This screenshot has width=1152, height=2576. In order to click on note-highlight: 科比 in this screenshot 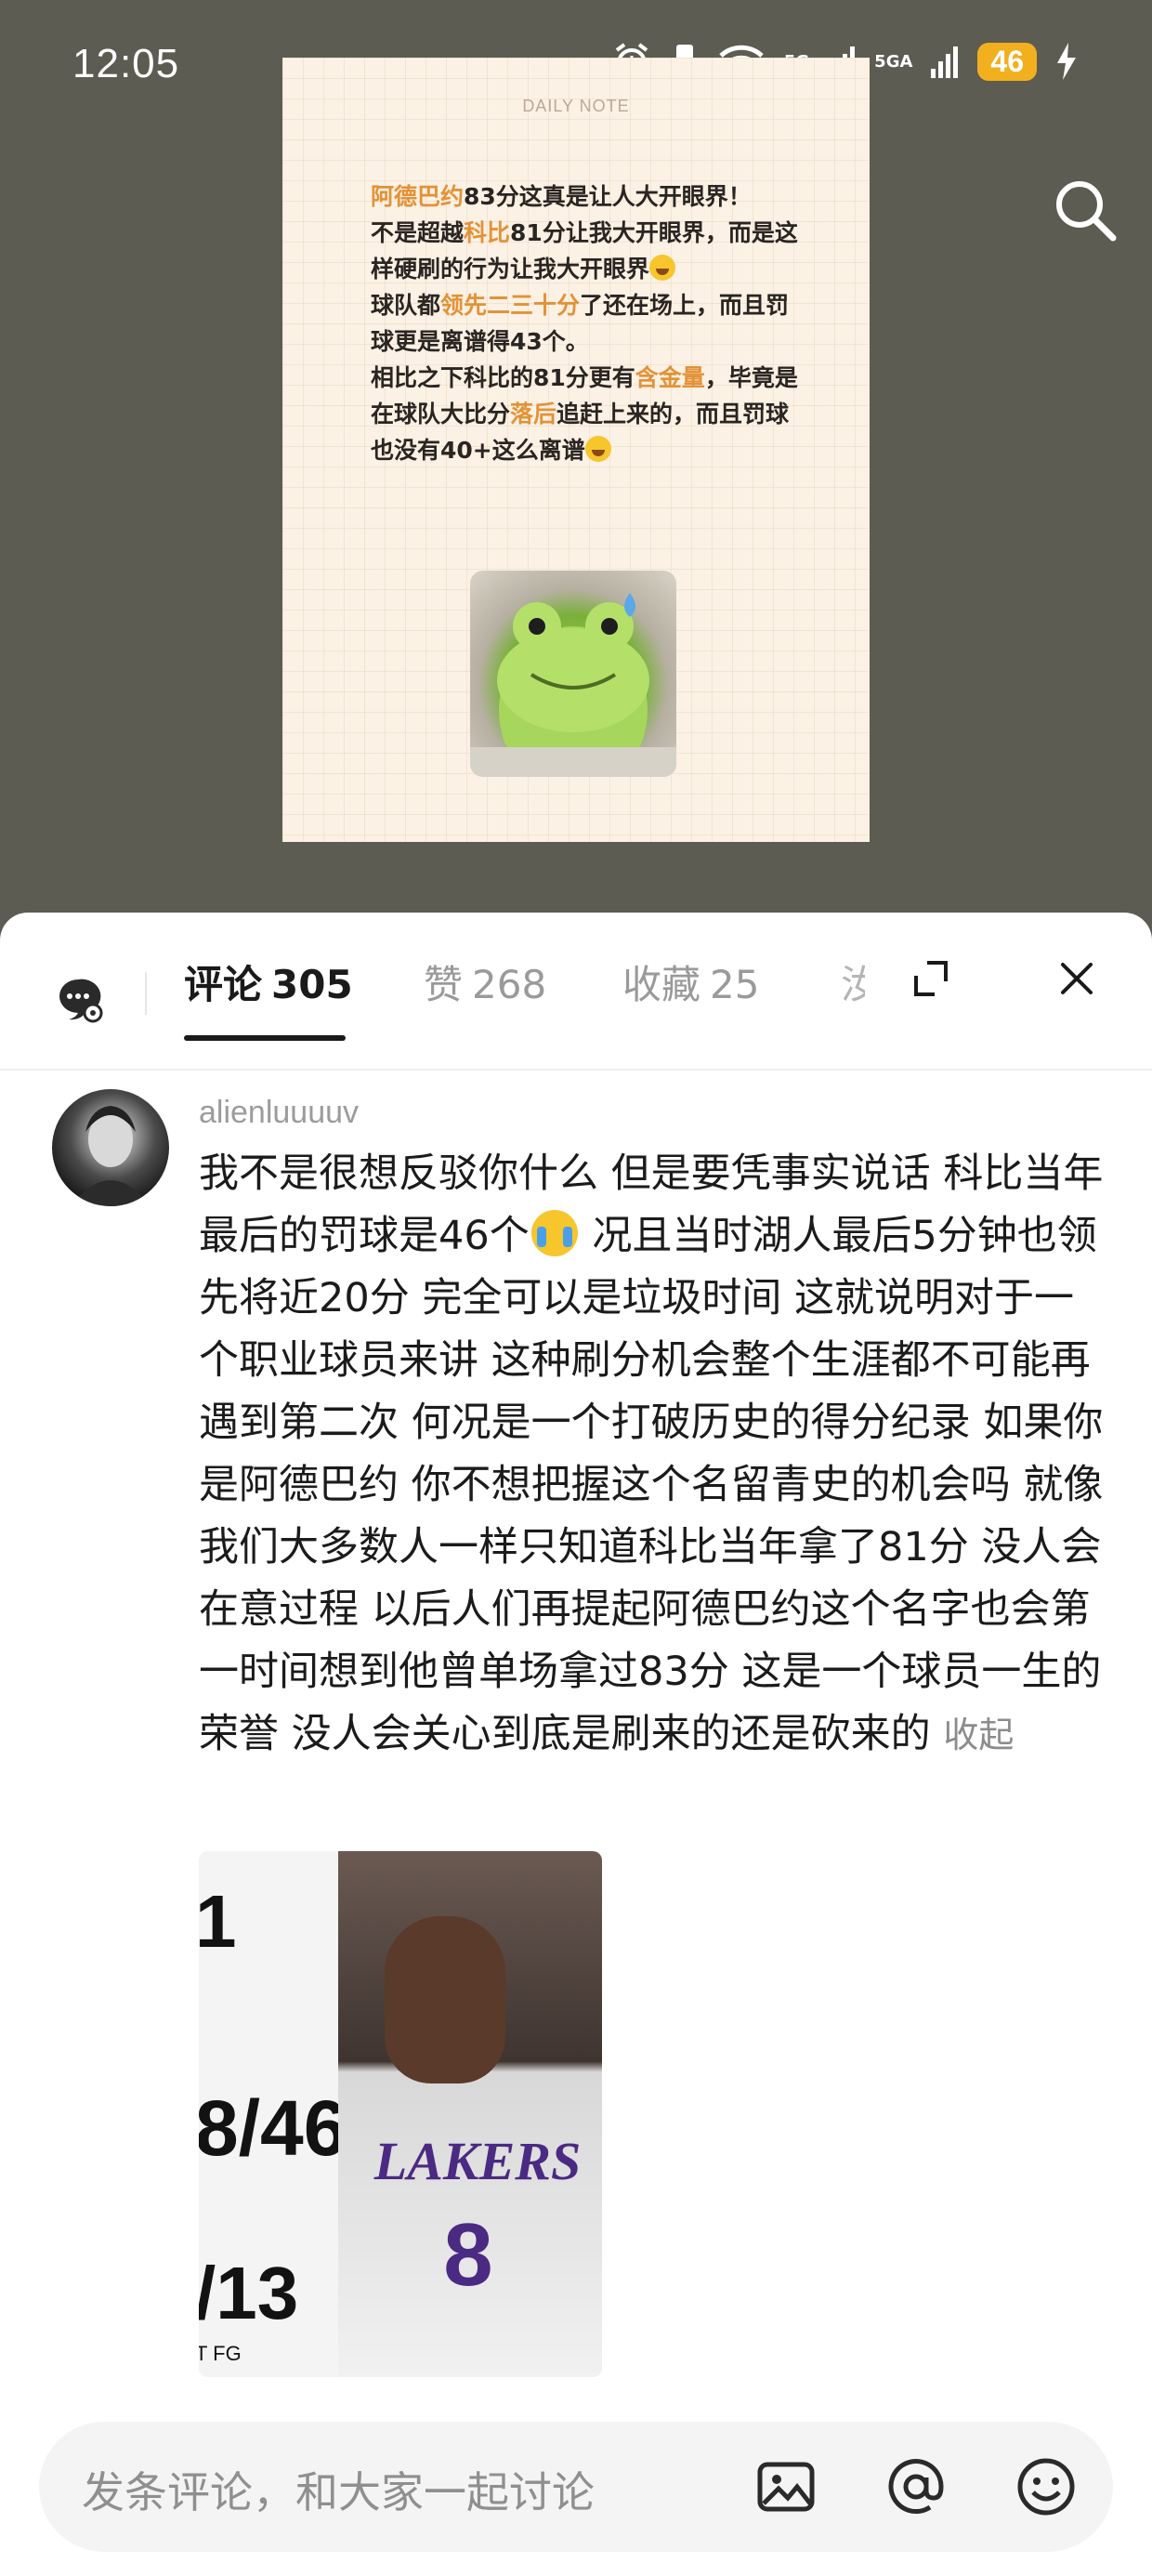, I will do `click(487, 232)`.